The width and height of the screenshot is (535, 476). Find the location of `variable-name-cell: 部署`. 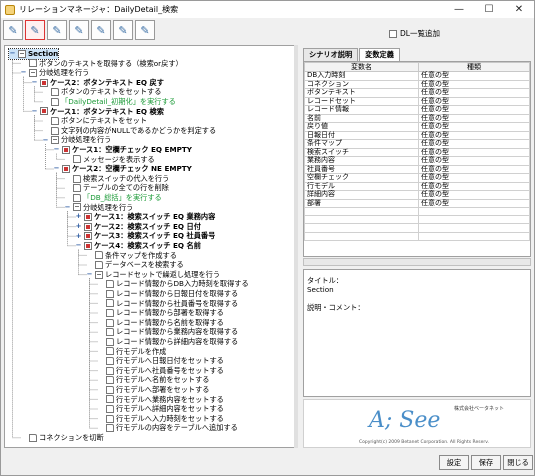

variable-name-cell: 部署 is located at coordinates (361, 203).